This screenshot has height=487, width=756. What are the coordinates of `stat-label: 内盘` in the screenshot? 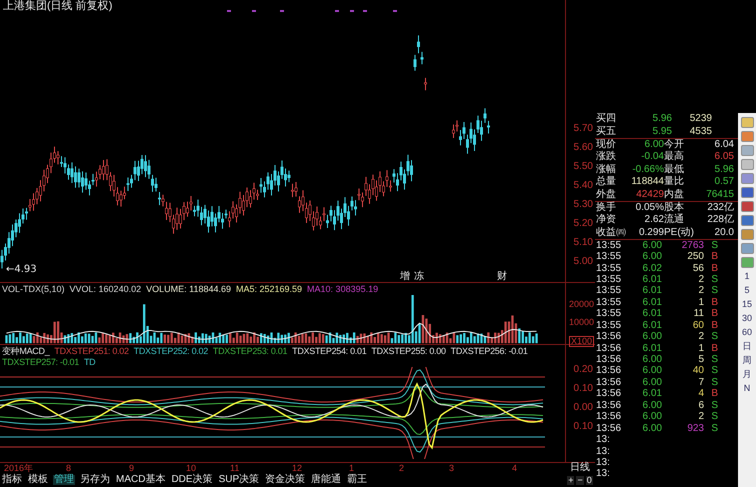 It's located at (674, 195).